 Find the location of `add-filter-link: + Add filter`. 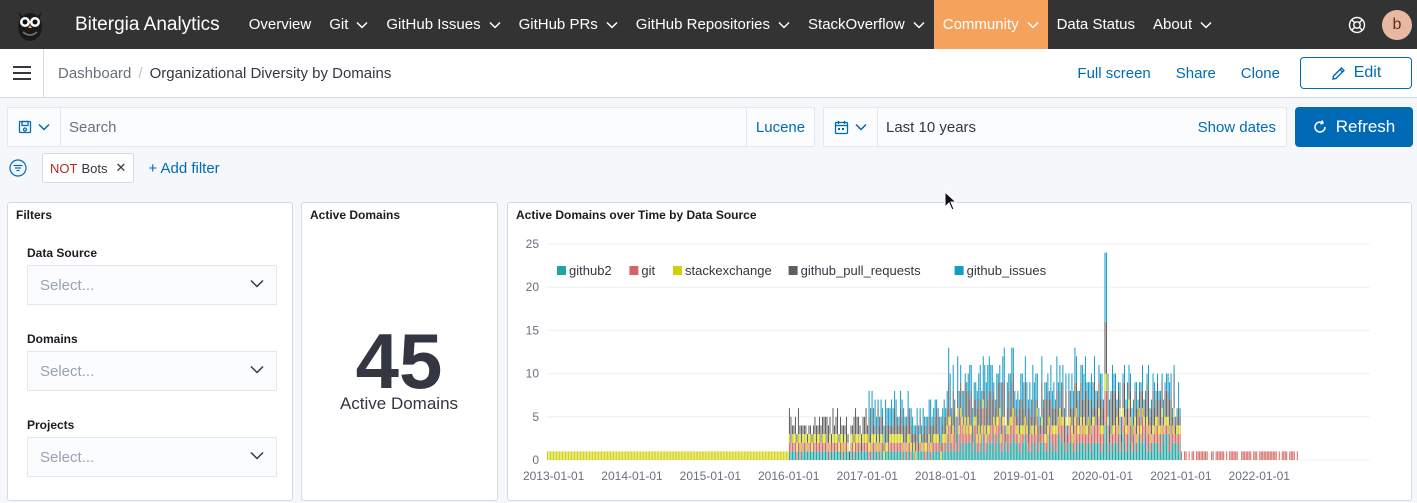

add-filter-link: + Add filter is located at coordinates (183, 168).